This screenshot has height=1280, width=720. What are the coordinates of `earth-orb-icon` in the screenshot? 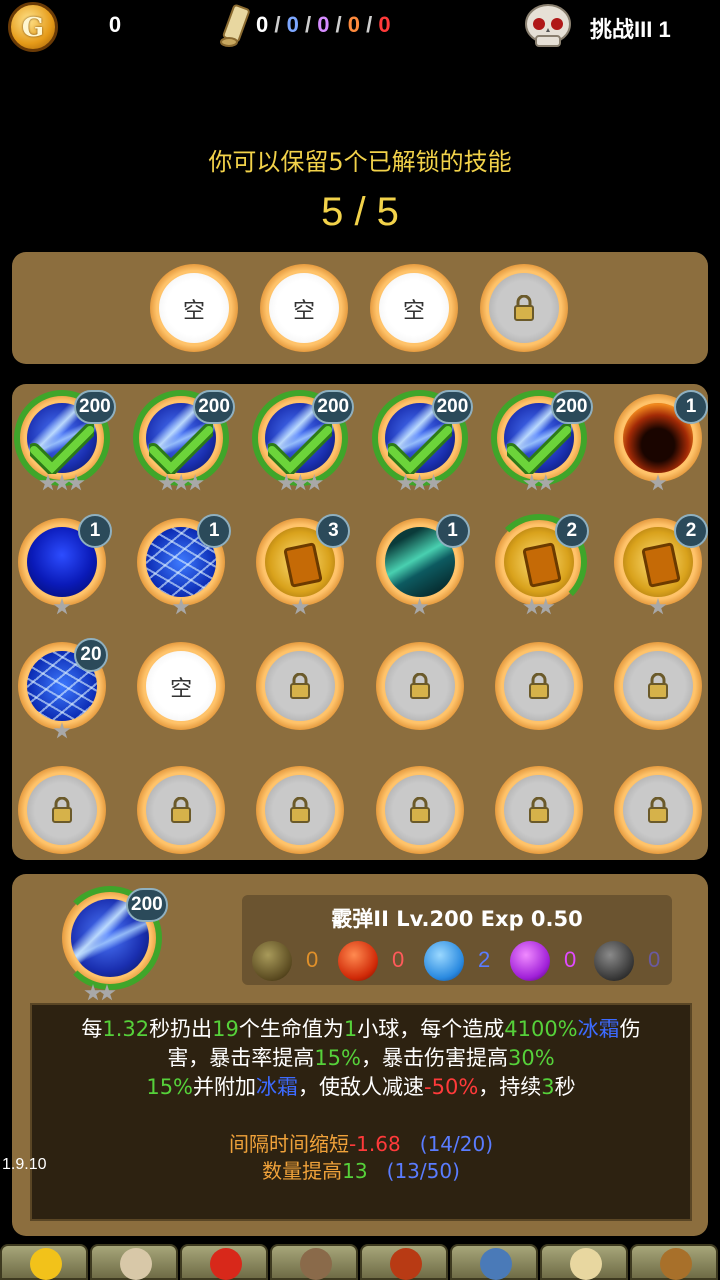 It's located at (272, 961).